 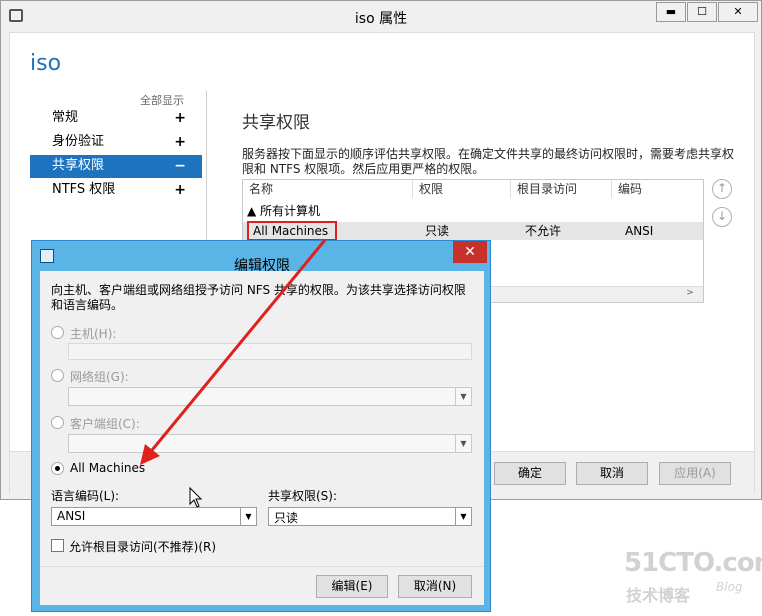 I want to click on host-label: 主机(H):, so click(x=93, y=334).